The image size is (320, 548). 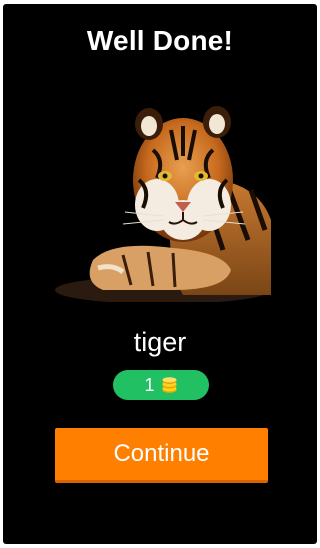 What do you see at coordinates (160, 40) in the screenshot?
I see `page-title: Well Done!` at bounding box center [160, 40].